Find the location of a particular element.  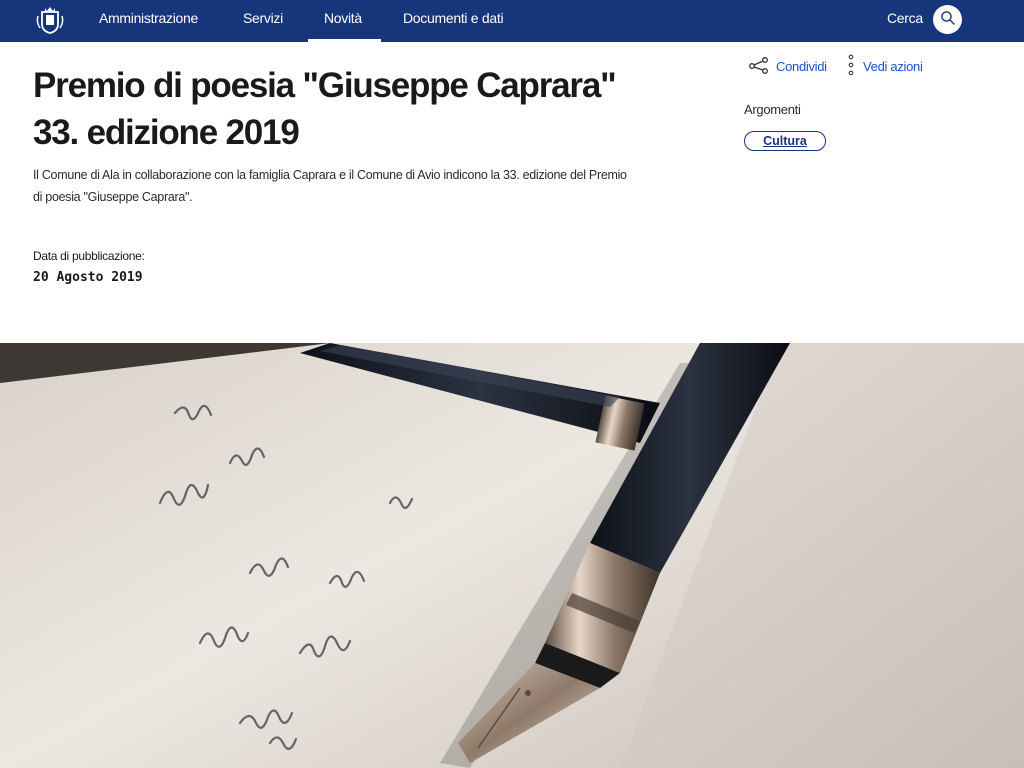

title-line-2: 33. edizione 2019 is located at coordinates (166, 132).